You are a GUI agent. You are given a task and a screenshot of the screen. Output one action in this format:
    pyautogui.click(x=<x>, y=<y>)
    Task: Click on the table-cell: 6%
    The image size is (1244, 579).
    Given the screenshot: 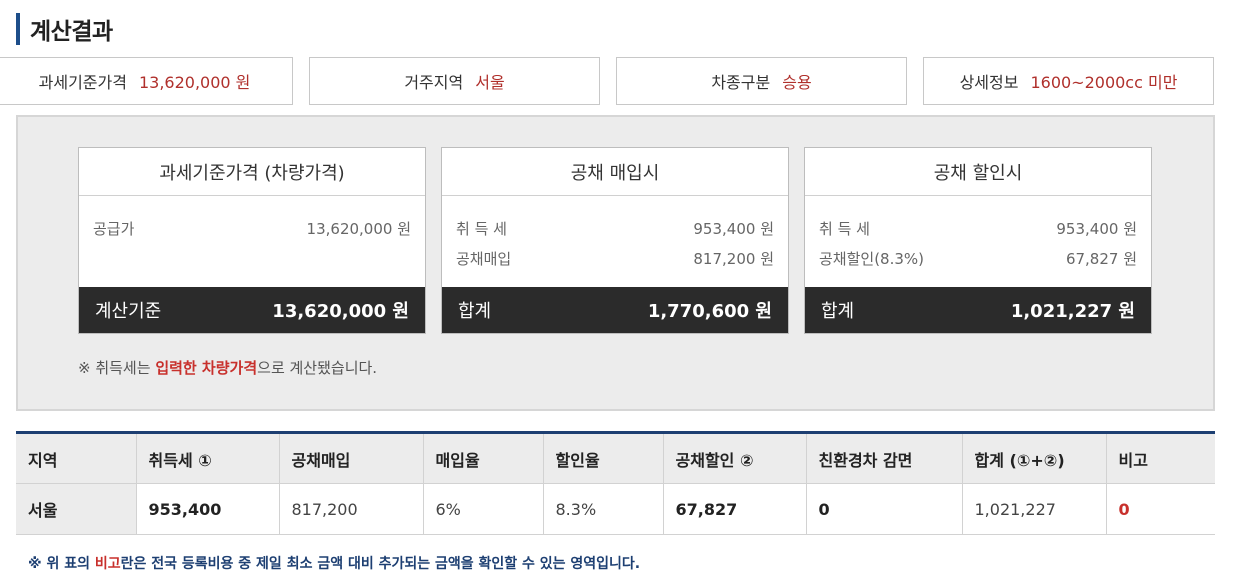 What is the action you would take?
    pyautogui.click(x=483, y=509)
    